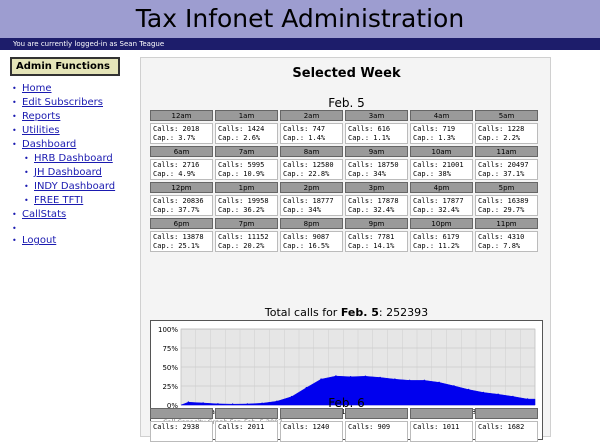 The height and width of the screenshot is (444, 600). Describe the element at coordinates (503, 201) in the screenshot. I see `calls-value: Calls: 16389` at that location.